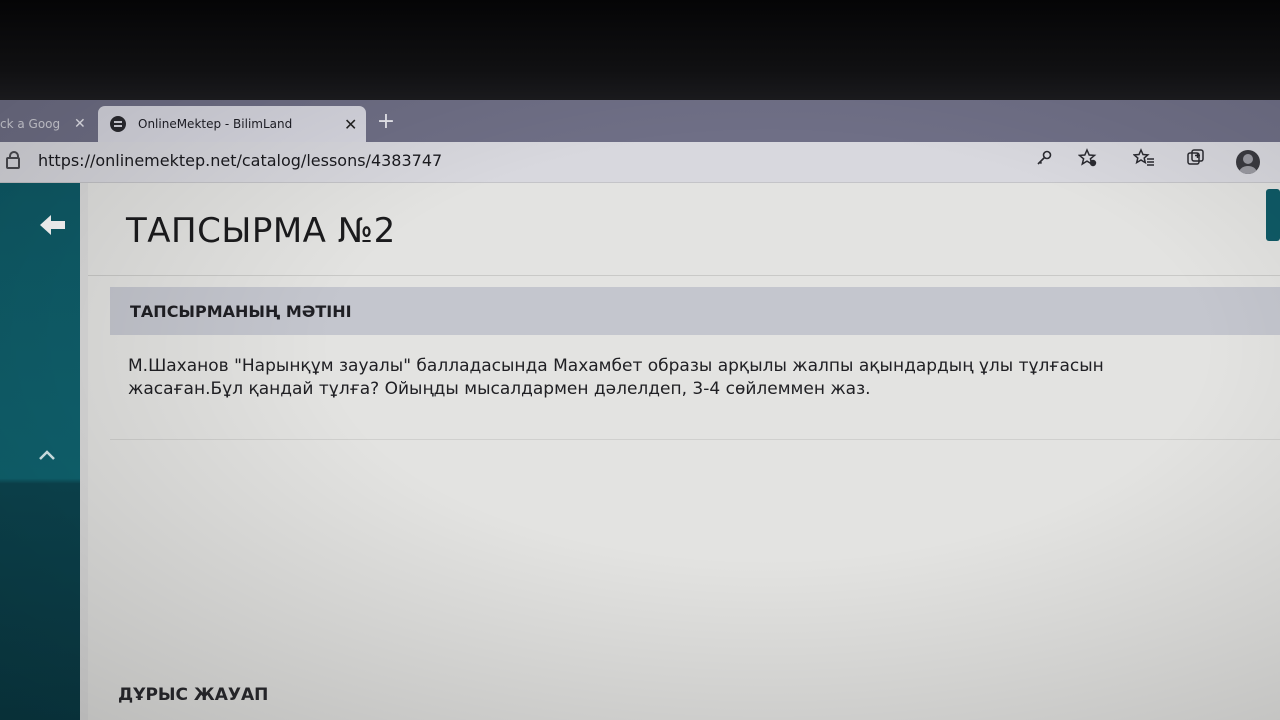 Image resolution: width=1280 pixels, height=720 pixels. What do you see at coordinates (1044, 162) in the screenshot?
I see `key-icon` at bounding box center [1044, 162].